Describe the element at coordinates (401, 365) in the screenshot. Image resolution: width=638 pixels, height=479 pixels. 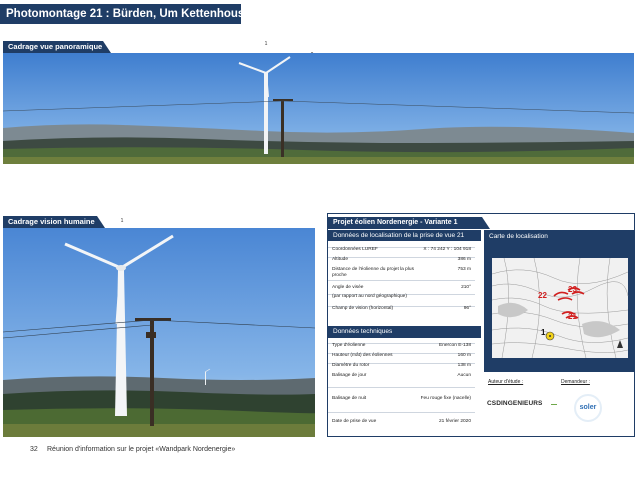
I see `table-row: Diamètre du rotor 138 m` at that location.